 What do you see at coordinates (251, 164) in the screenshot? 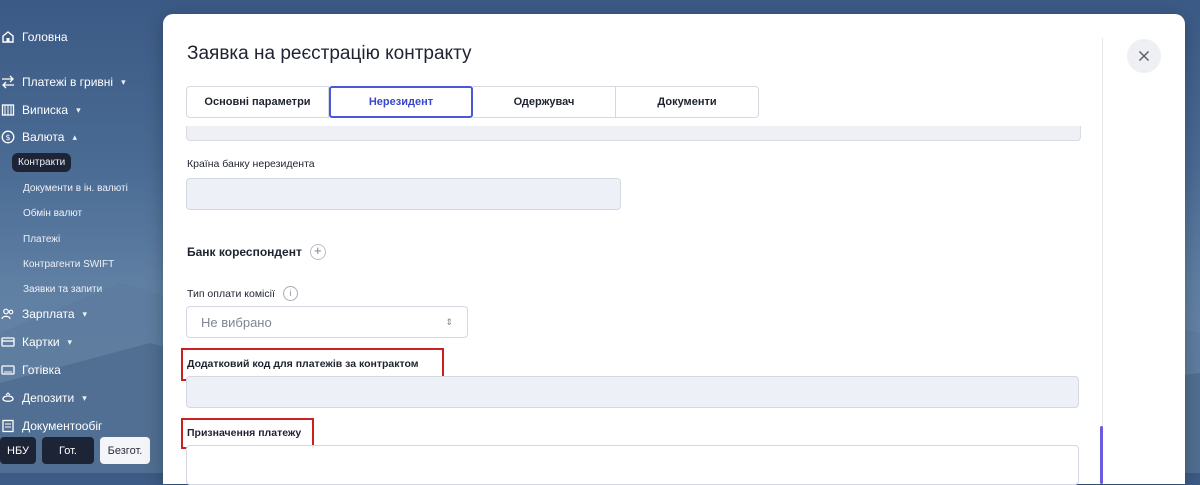
I see `bank-country-label: Країна банку нерезидента` at bounding box center [251, 164].